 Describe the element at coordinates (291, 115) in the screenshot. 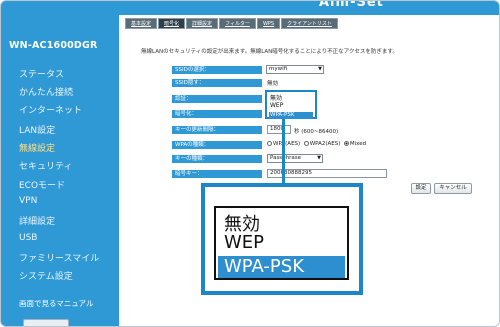

I see `encryption-option-wpa-psk: WPA-PSK` at that location.